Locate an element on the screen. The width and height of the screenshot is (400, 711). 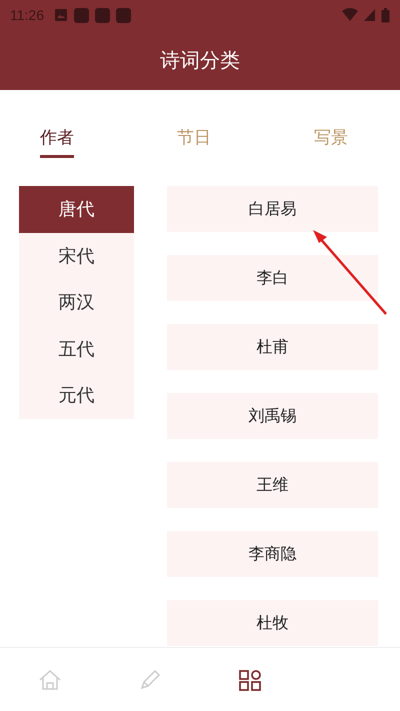
home-icon is located at coordinates (50, 680).